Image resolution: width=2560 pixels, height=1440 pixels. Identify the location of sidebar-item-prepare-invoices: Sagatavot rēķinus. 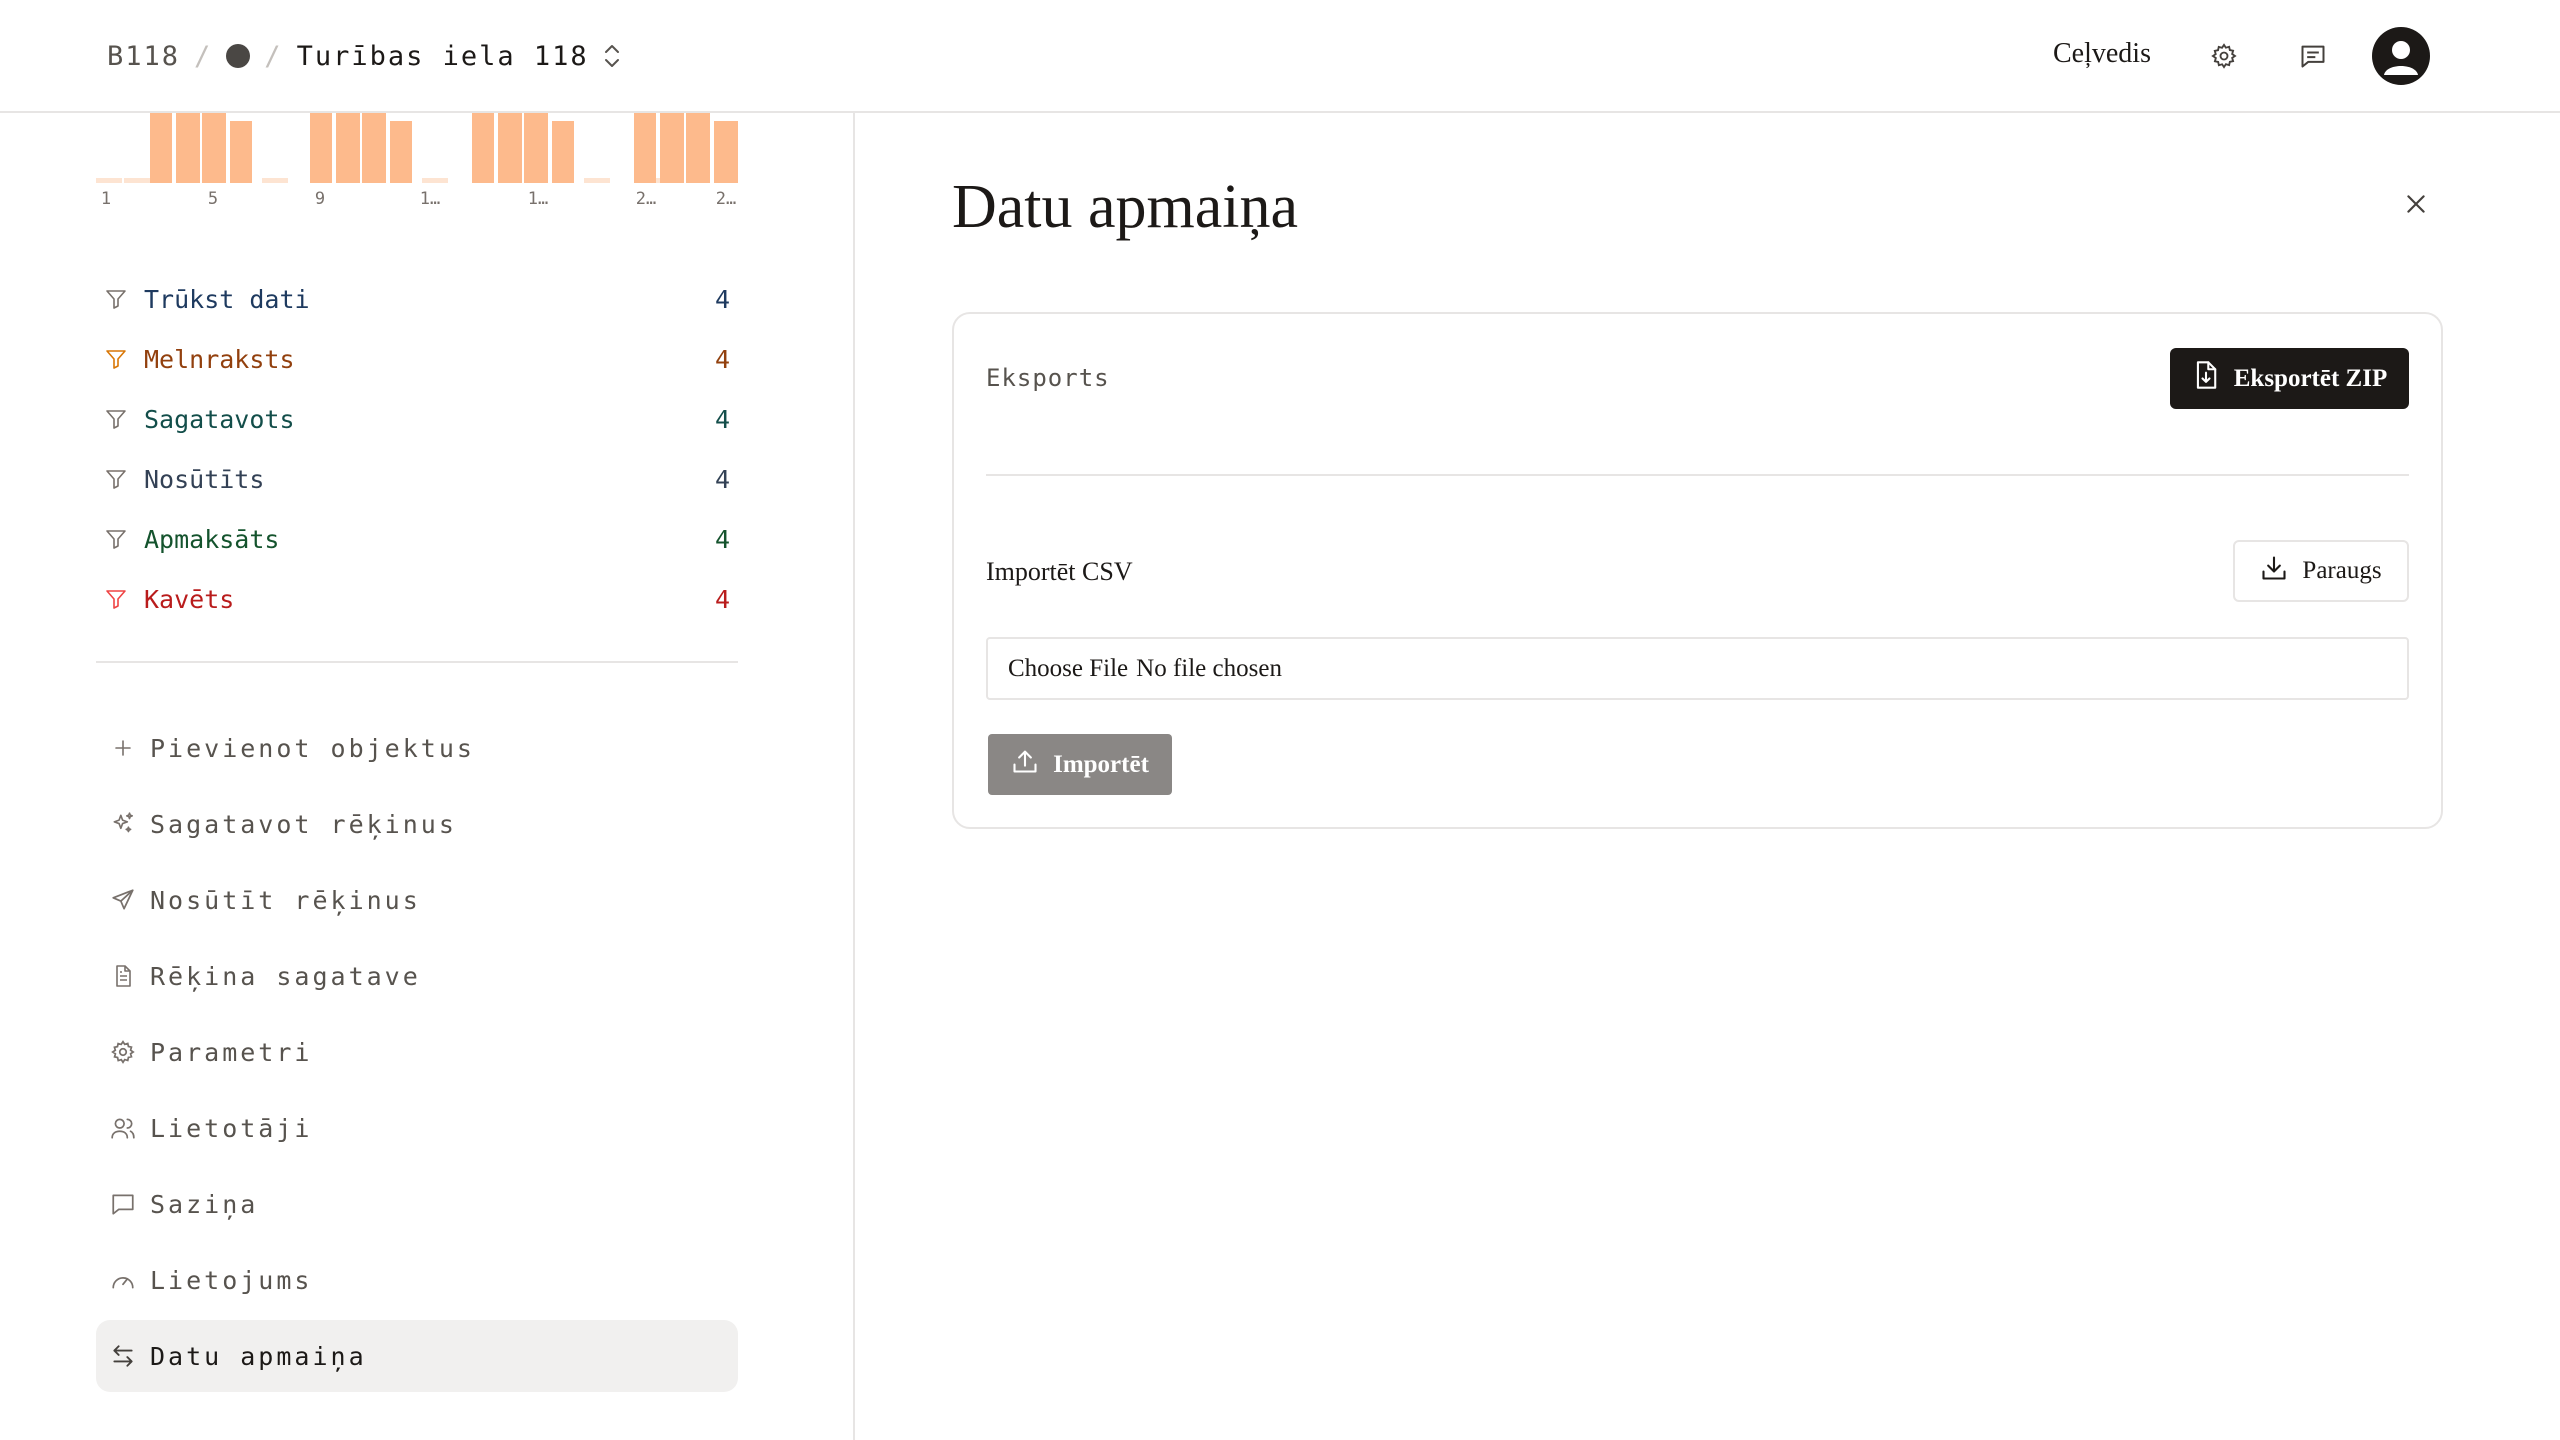
(417, 824).